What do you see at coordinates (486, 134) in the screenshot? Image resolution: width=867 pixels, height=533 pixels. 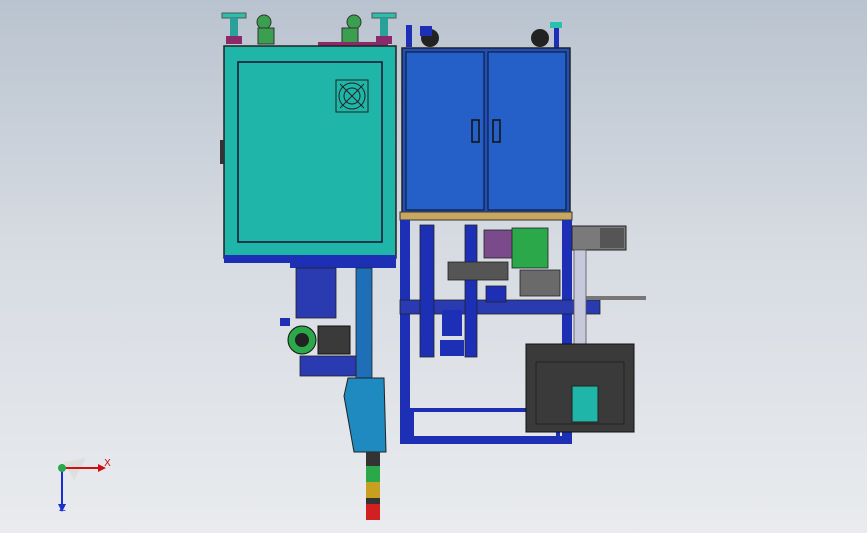 I see `blue-electrical-cabinet` at bounding box center [486, 134].